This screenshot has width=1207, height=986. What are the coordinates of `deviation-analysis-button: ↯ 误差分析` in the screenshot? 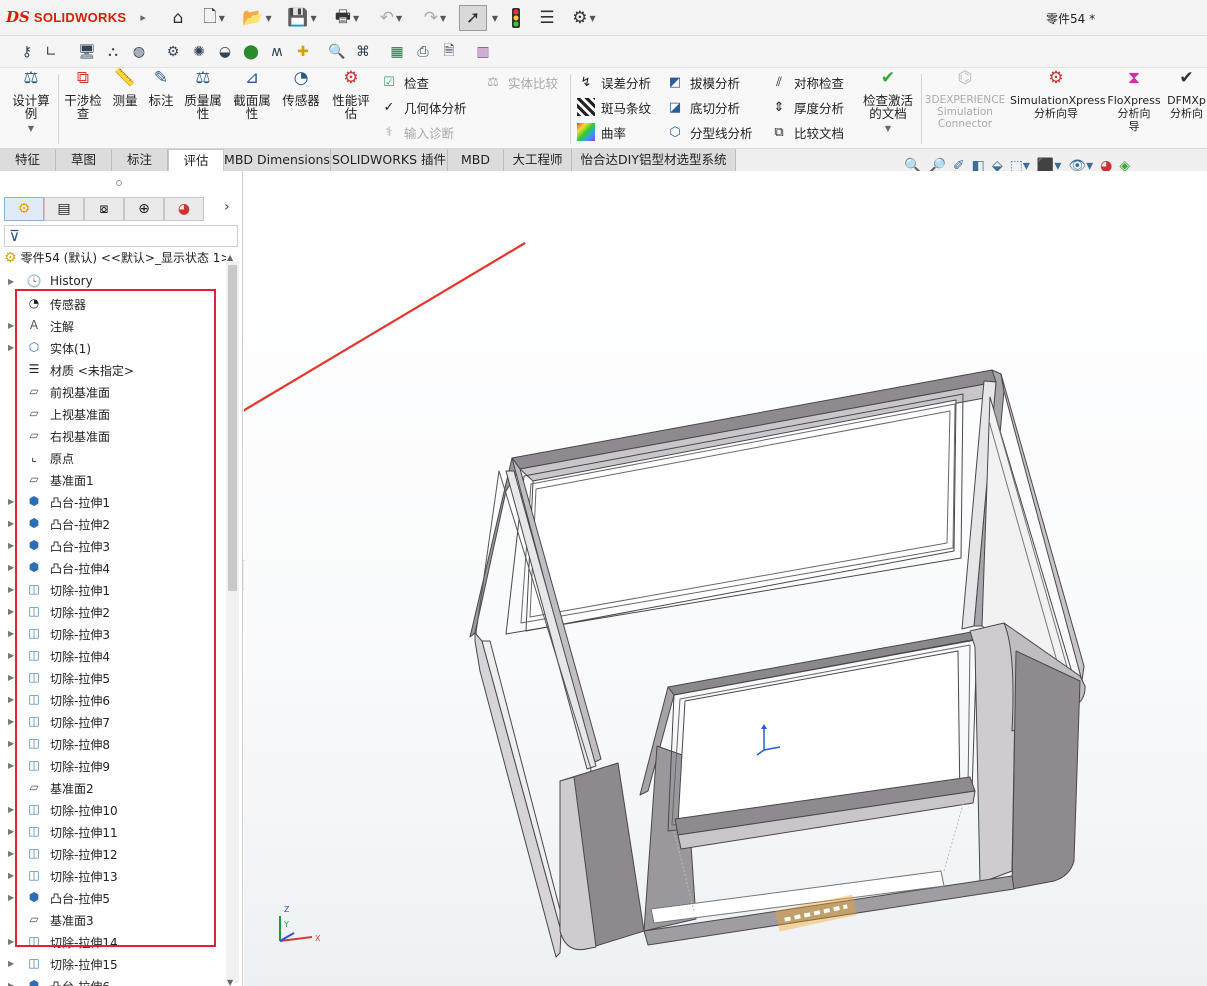 It's located at (614, 82).